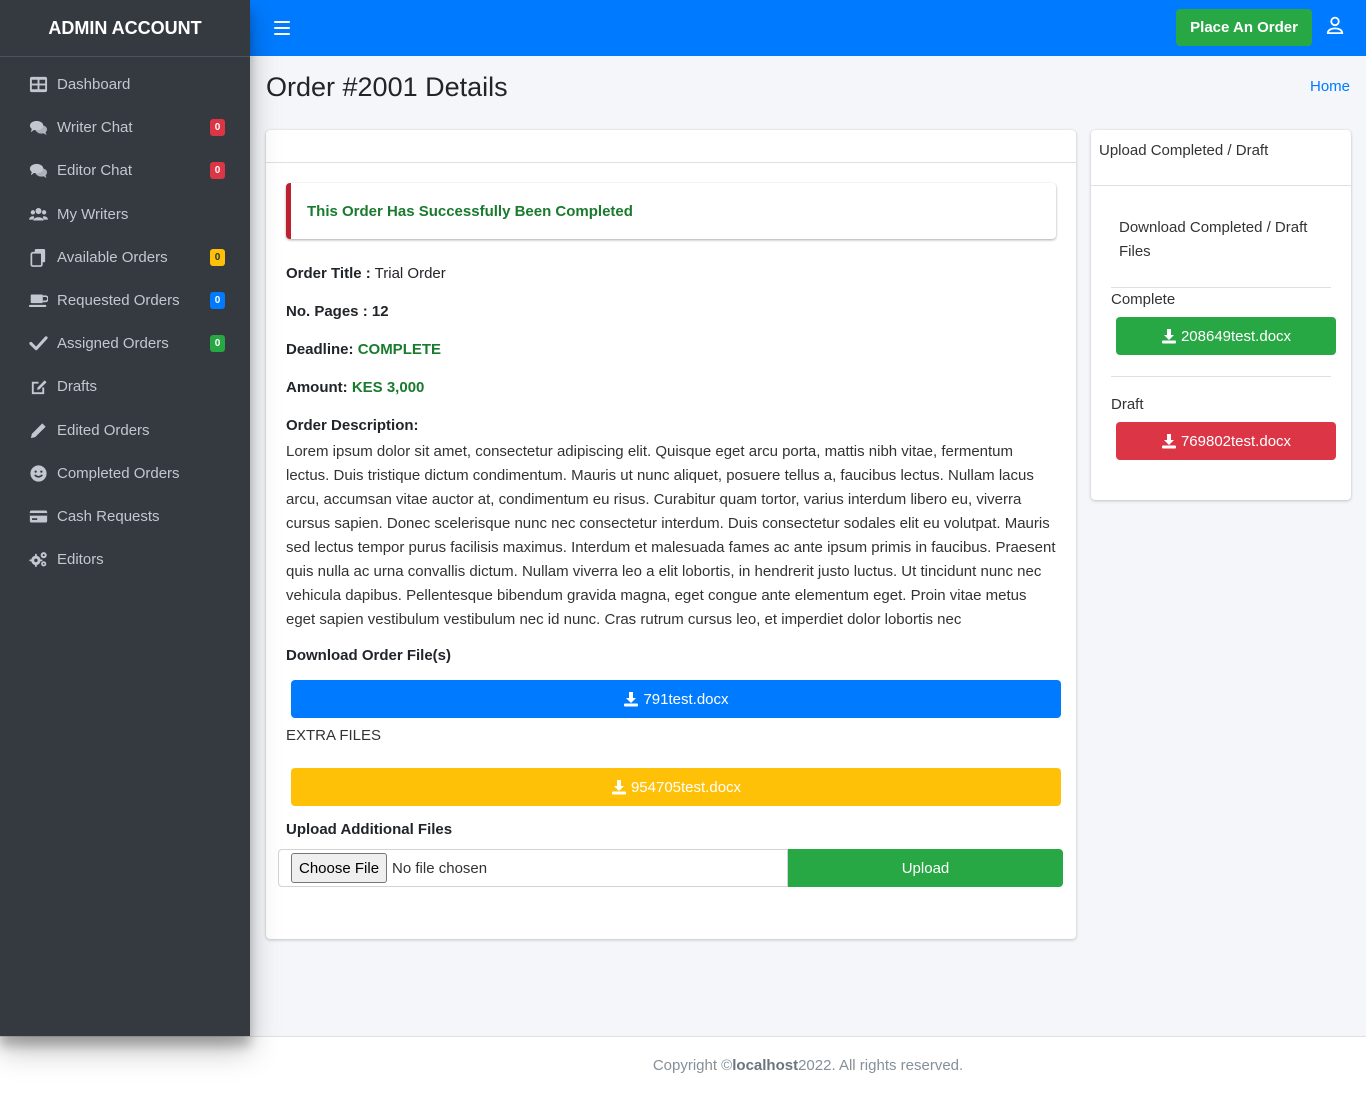 This screenshot has height=1093, width=1366. I want to click on upload-additional-label: Upload Additional Files, so click(369, 829).